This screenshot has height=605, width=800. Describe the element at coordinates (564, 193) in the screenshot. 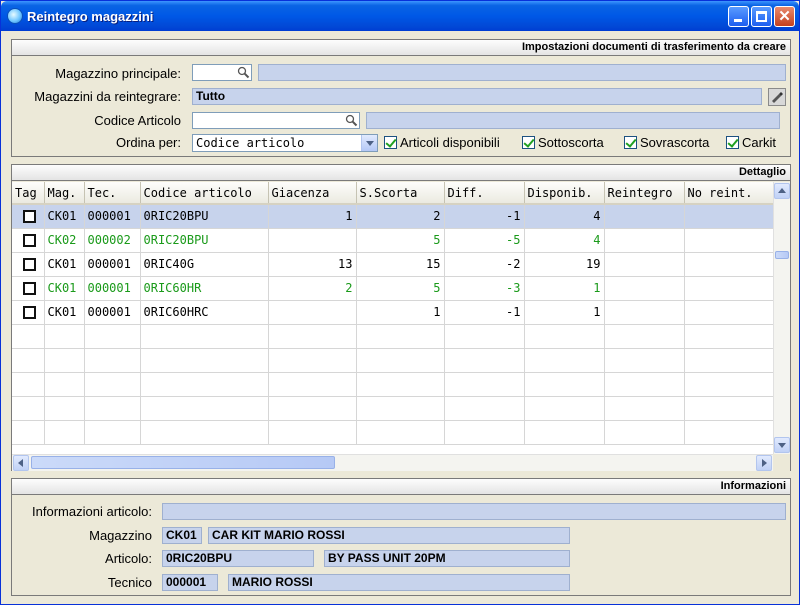

I see `column-header: Disponib.` at that location.